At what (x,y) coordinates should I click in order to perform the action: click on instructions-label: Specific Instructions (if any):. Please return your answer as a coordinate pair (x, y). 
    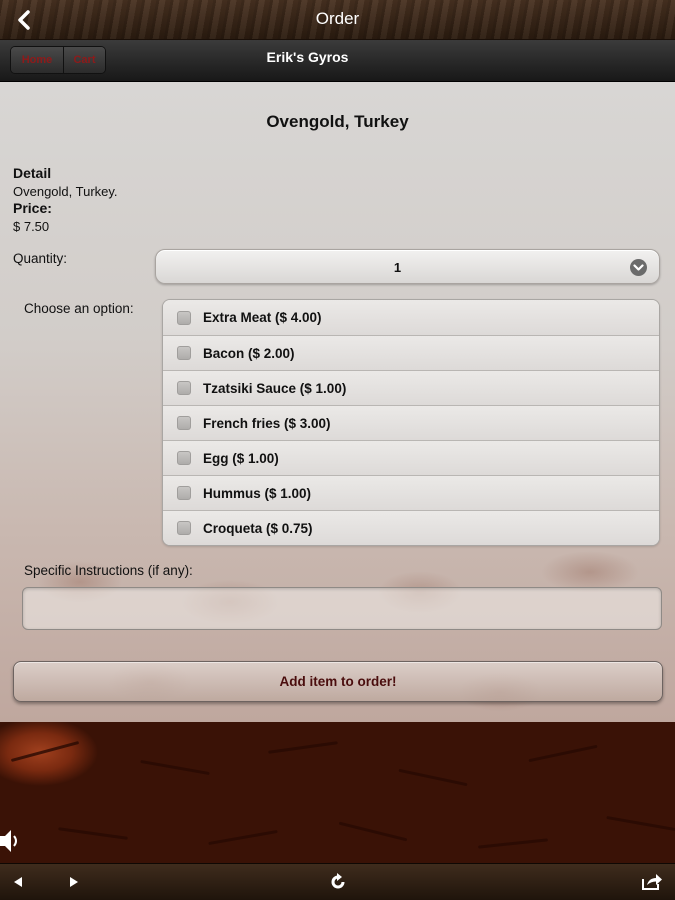
    Looking at the image, I should click on (108, 570).